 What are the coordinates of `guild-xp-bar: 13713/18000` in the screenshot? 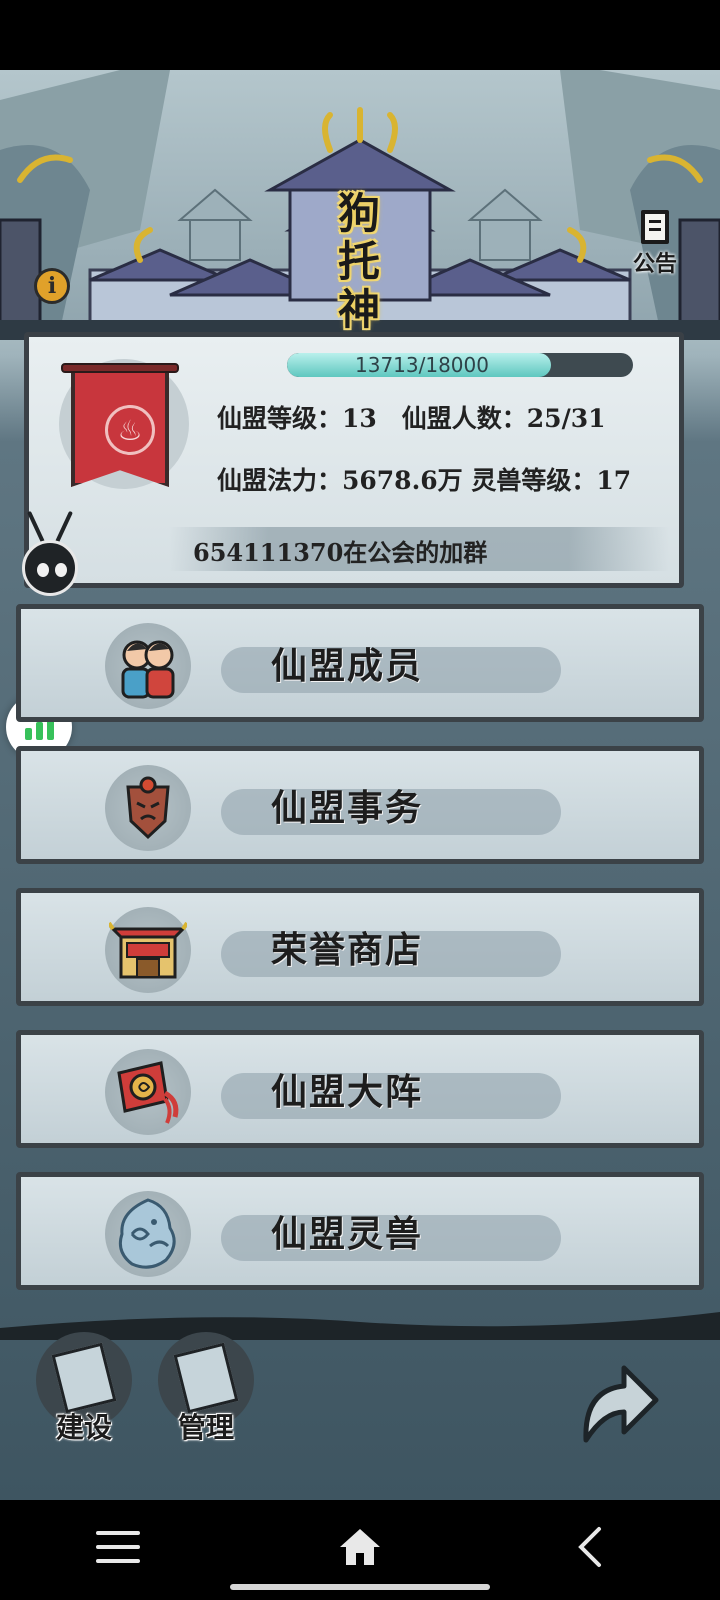 It's located at (460, 365).